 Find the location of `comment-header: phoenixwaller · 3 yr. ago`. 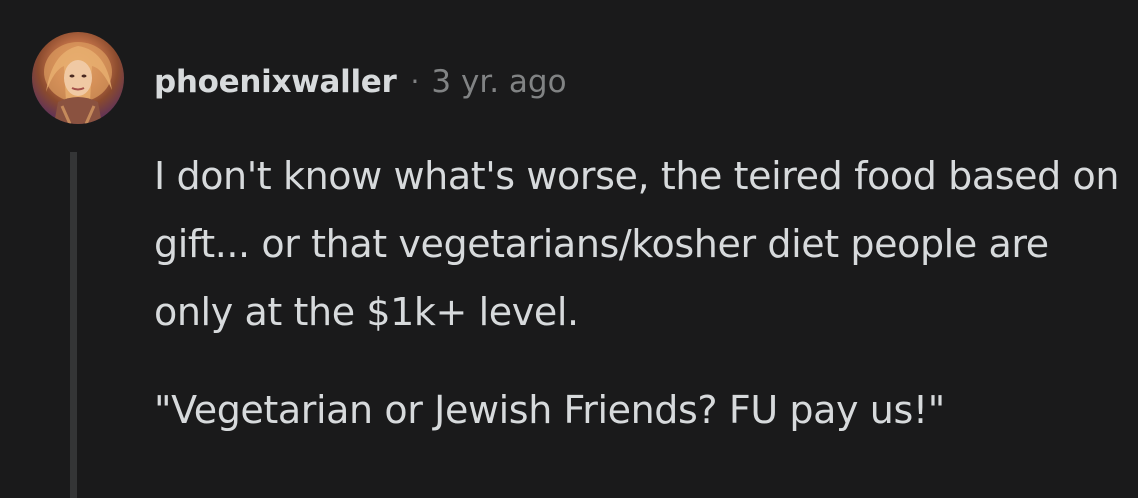

comment-header: phoenixwaller · 3 yr. ago is located at coordinates (360, 82).